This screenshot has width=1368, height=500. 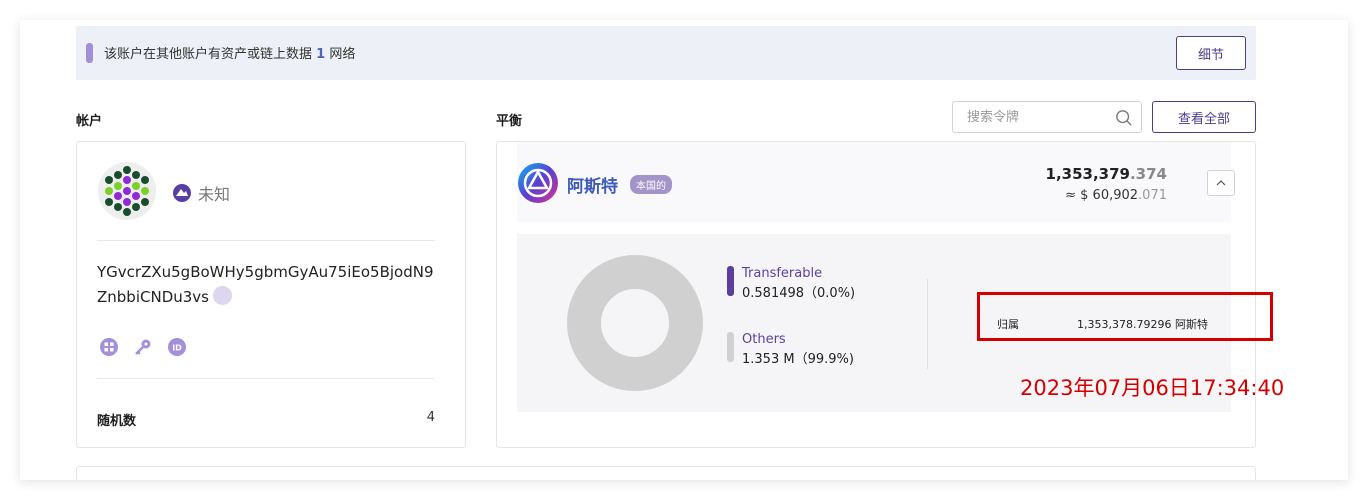 What do you see at coordinates (538, 183) in the screenshot?
I see `token-logo-icon` at bounding box center [538, 183].